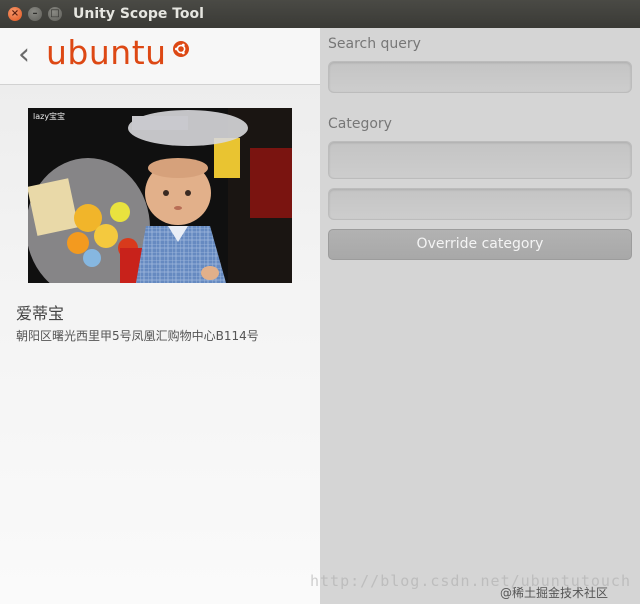  I want to click on category-dropdown, so click(480, 160).